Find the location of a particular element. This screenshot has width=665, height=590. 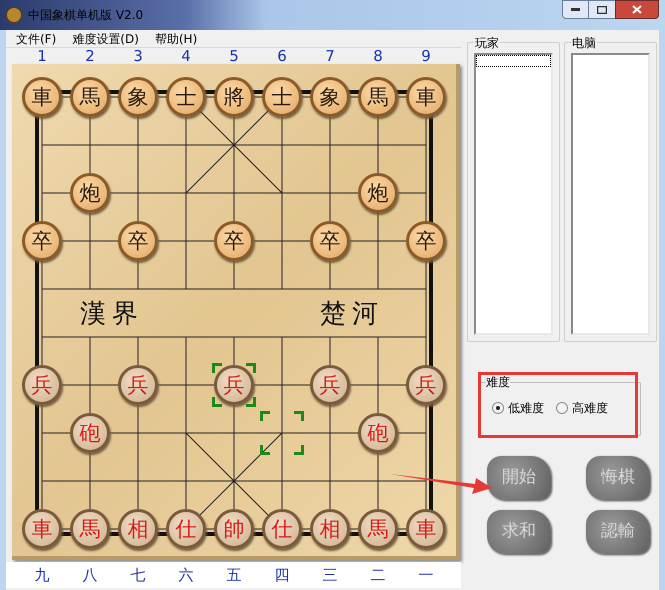

maximize-icon is located at coordinates (602, 10).